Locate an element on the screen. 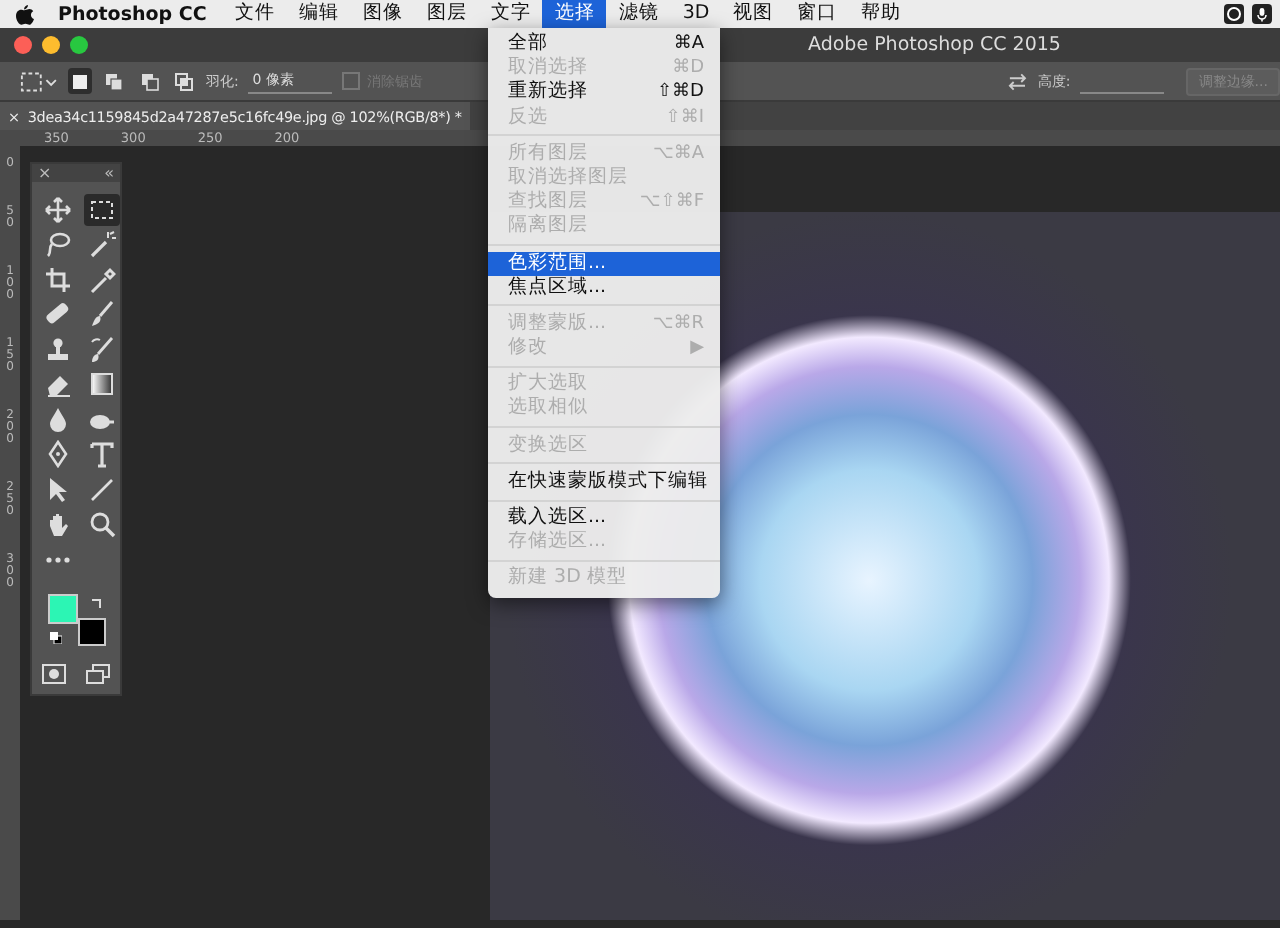 This screenshot has height=928, width=1280. type-icon is located at coordinates (102, 454).